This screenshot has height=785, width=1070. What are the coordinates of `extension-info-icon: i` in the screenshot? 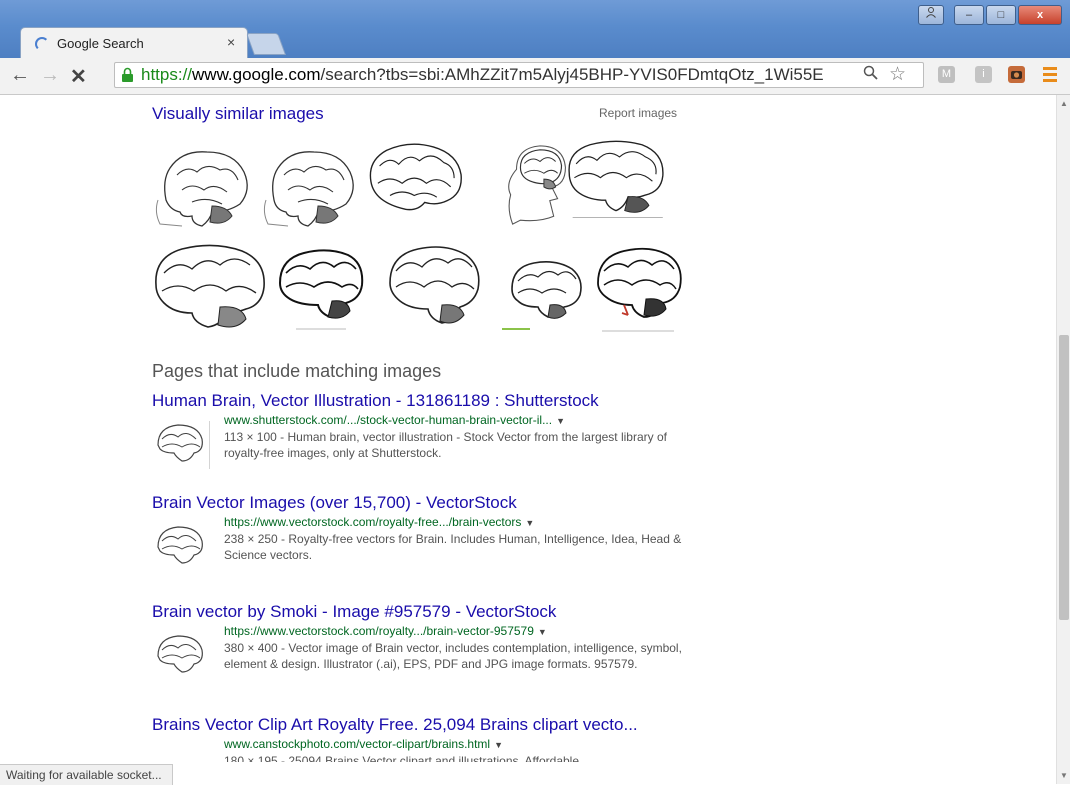 It's located at (983, 74).